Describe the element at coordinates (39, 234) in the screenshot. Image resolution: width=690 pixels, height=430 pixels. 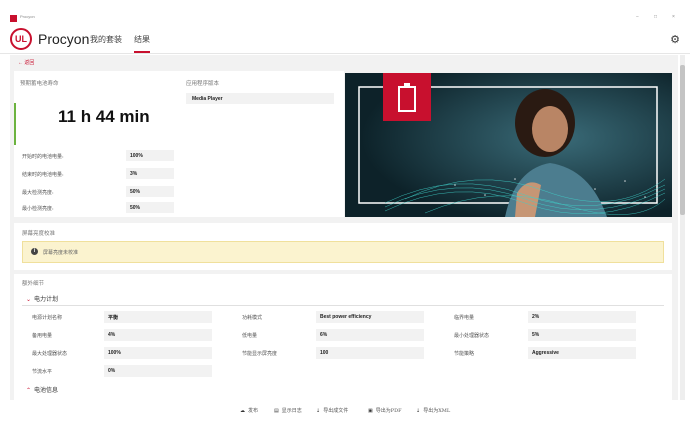
I see `brightness-card-title: 屏幕亮度校准` at that location.